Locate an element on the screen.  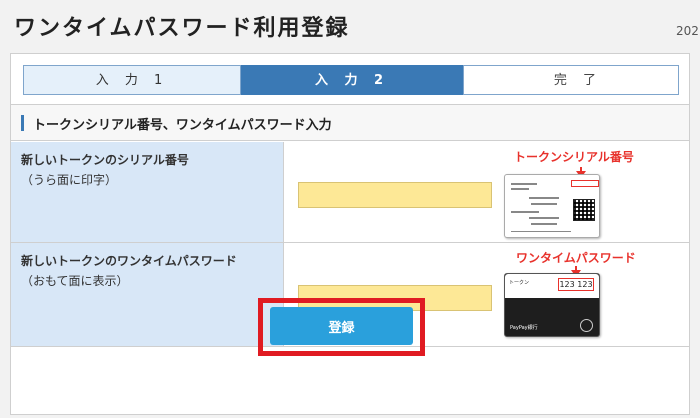
token-card-back-image is located at coordinates (552, 206).